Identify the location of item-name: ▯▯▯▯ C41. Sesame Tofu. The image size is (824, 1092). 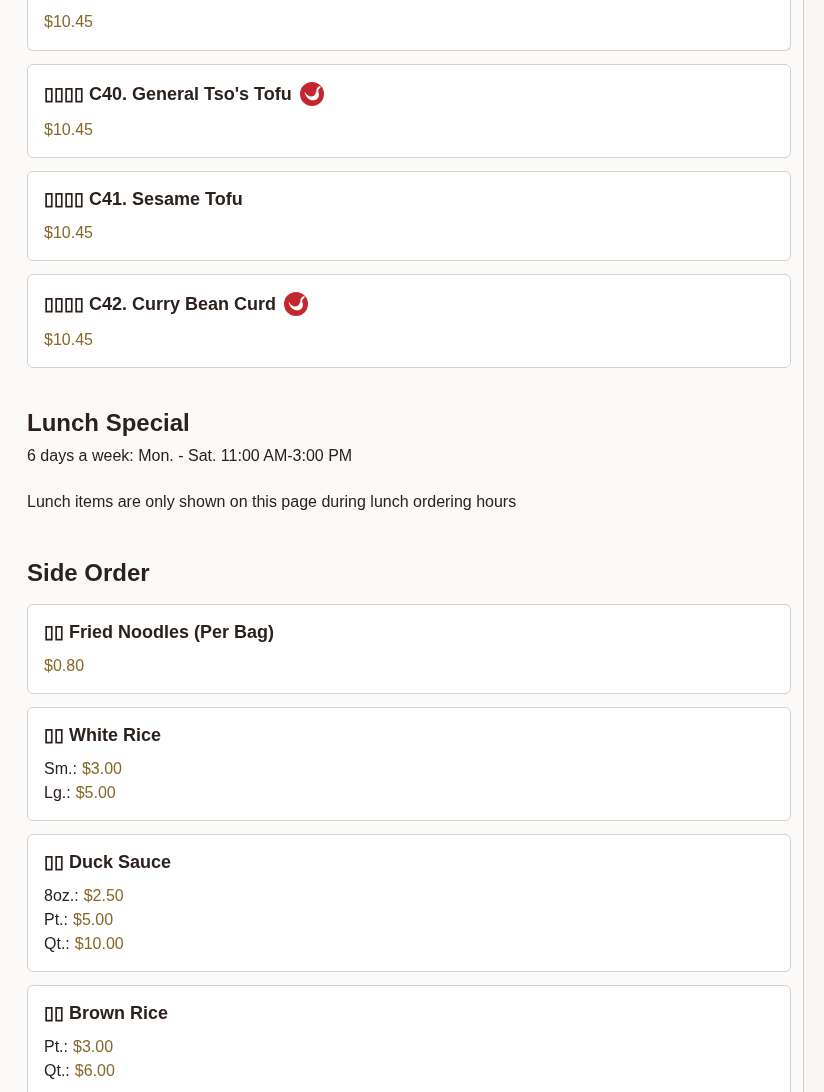
(143, 199).